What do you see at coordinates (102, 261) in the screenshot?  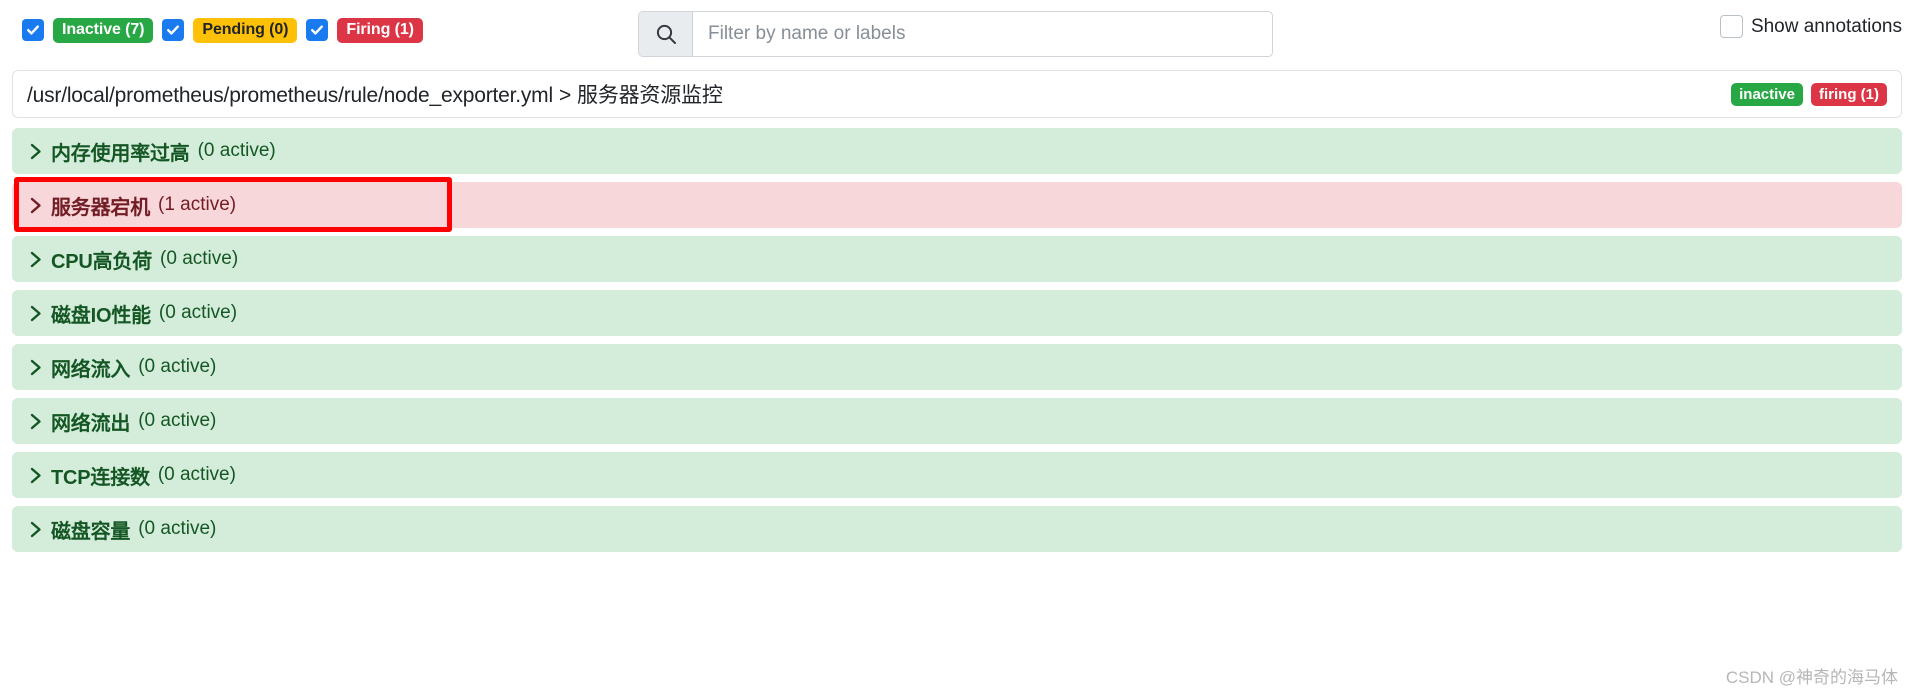 I see `alert-rule-name: CPU高负荷` at bounding box center [102, 261].